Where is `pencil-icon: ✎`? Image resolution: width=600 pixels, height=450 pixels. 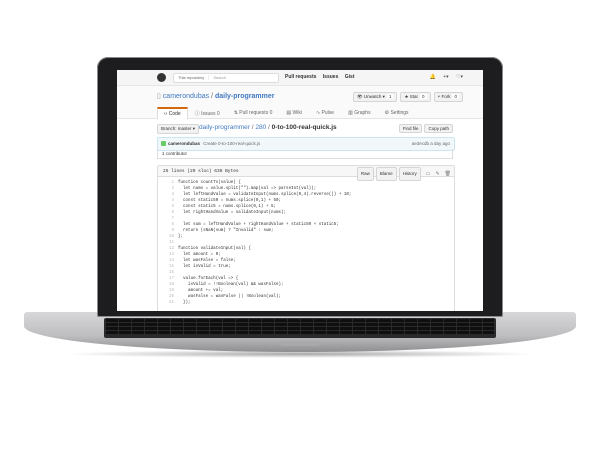 pencil-icon: ✎ is located at coordinates (437, 174).